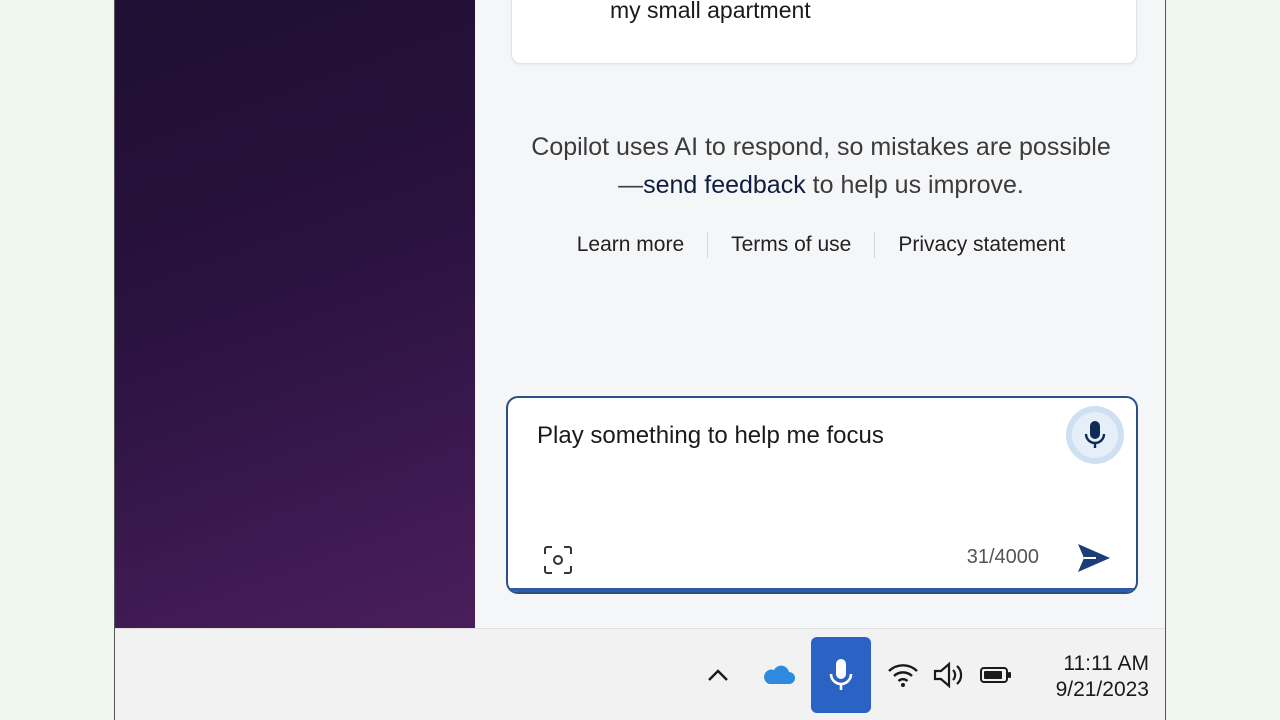 Image resolution: width=1280 pixels, height=720 pixels. I want to click on clock-date: 9/21/2023, so click(1102, 689).